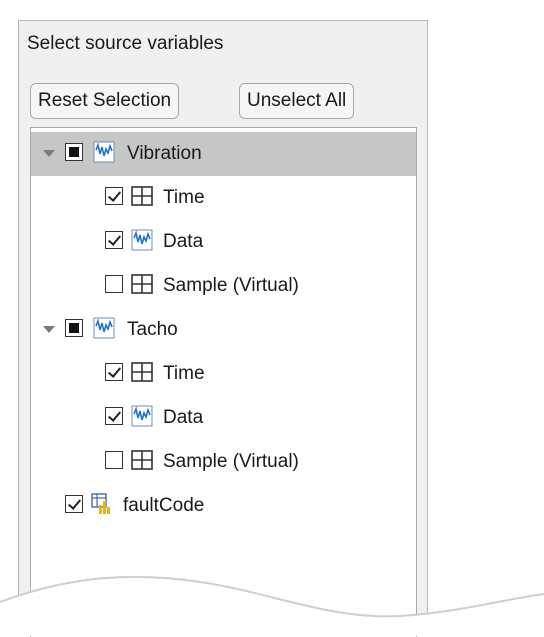 This screenshot has height=637, width=544. Describe the element at coordinates (272, 605) in the screenshot. I see `torn-edge-decoration` at that location.